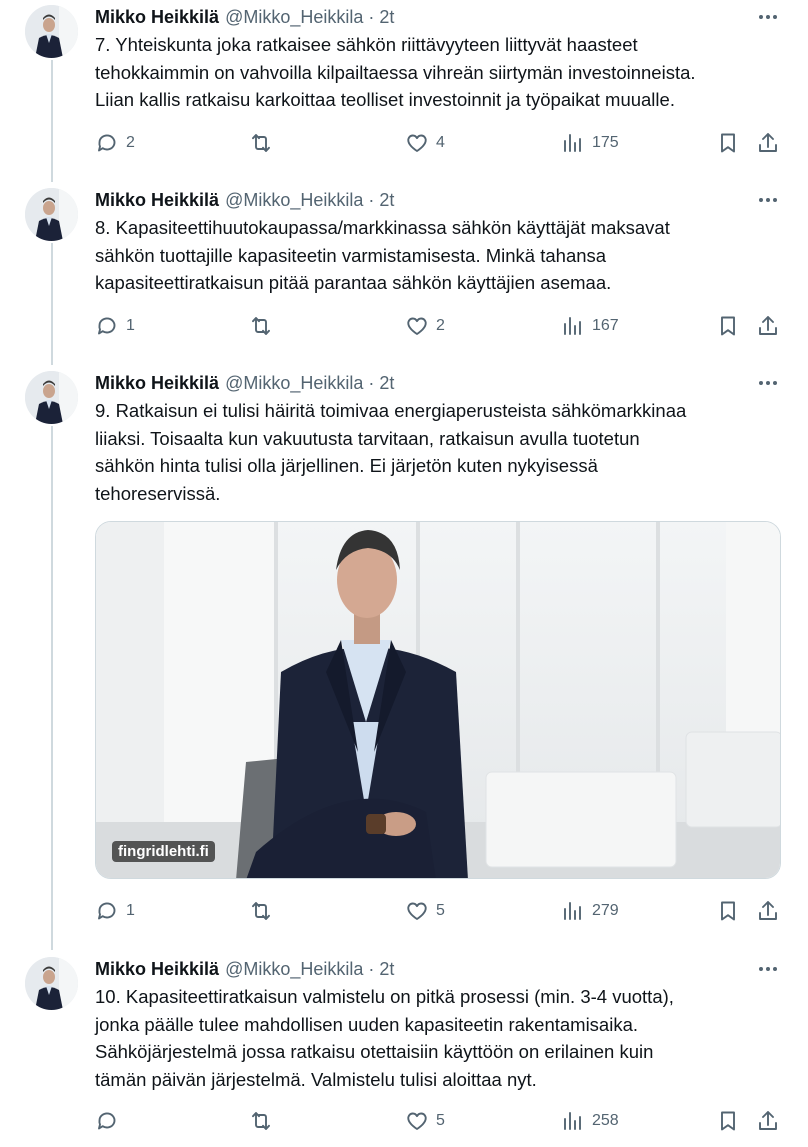 The height and width of the screenshot is (1147, 808). Describe the element at coordinates (605, 1120) in the screenshot. I see `view-count: 258` at that location.